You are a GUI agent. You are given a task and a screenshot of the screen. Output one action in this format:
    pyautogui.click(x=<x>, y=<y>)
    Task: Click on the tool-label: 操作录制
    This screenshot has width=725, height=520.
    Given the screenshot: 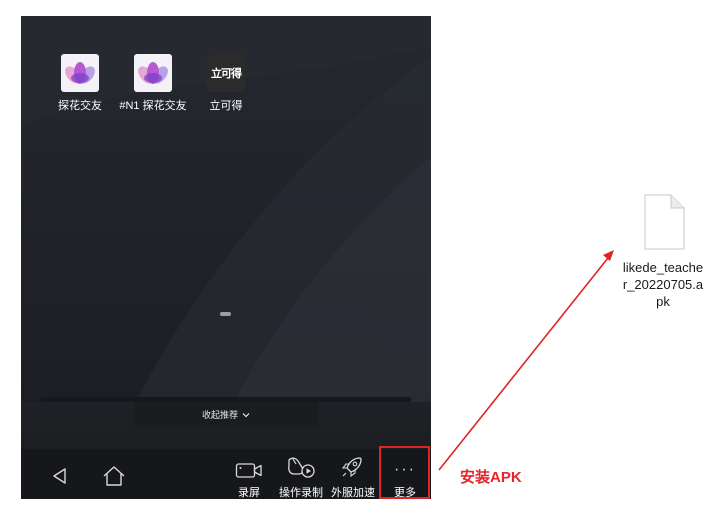 What is the action you would take?
    pyautogui.click(x=301, y=493)
    